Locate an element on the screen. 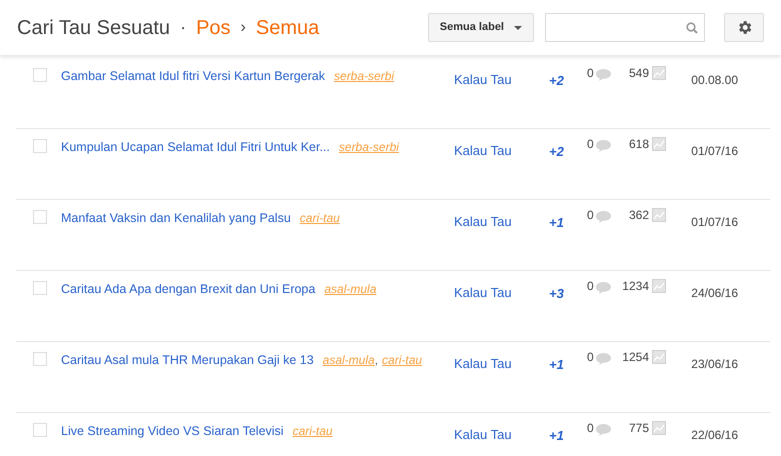 This screenshot has width=781, height=456. breadcrumb-link: Pos is located at coordinates (213, 27).